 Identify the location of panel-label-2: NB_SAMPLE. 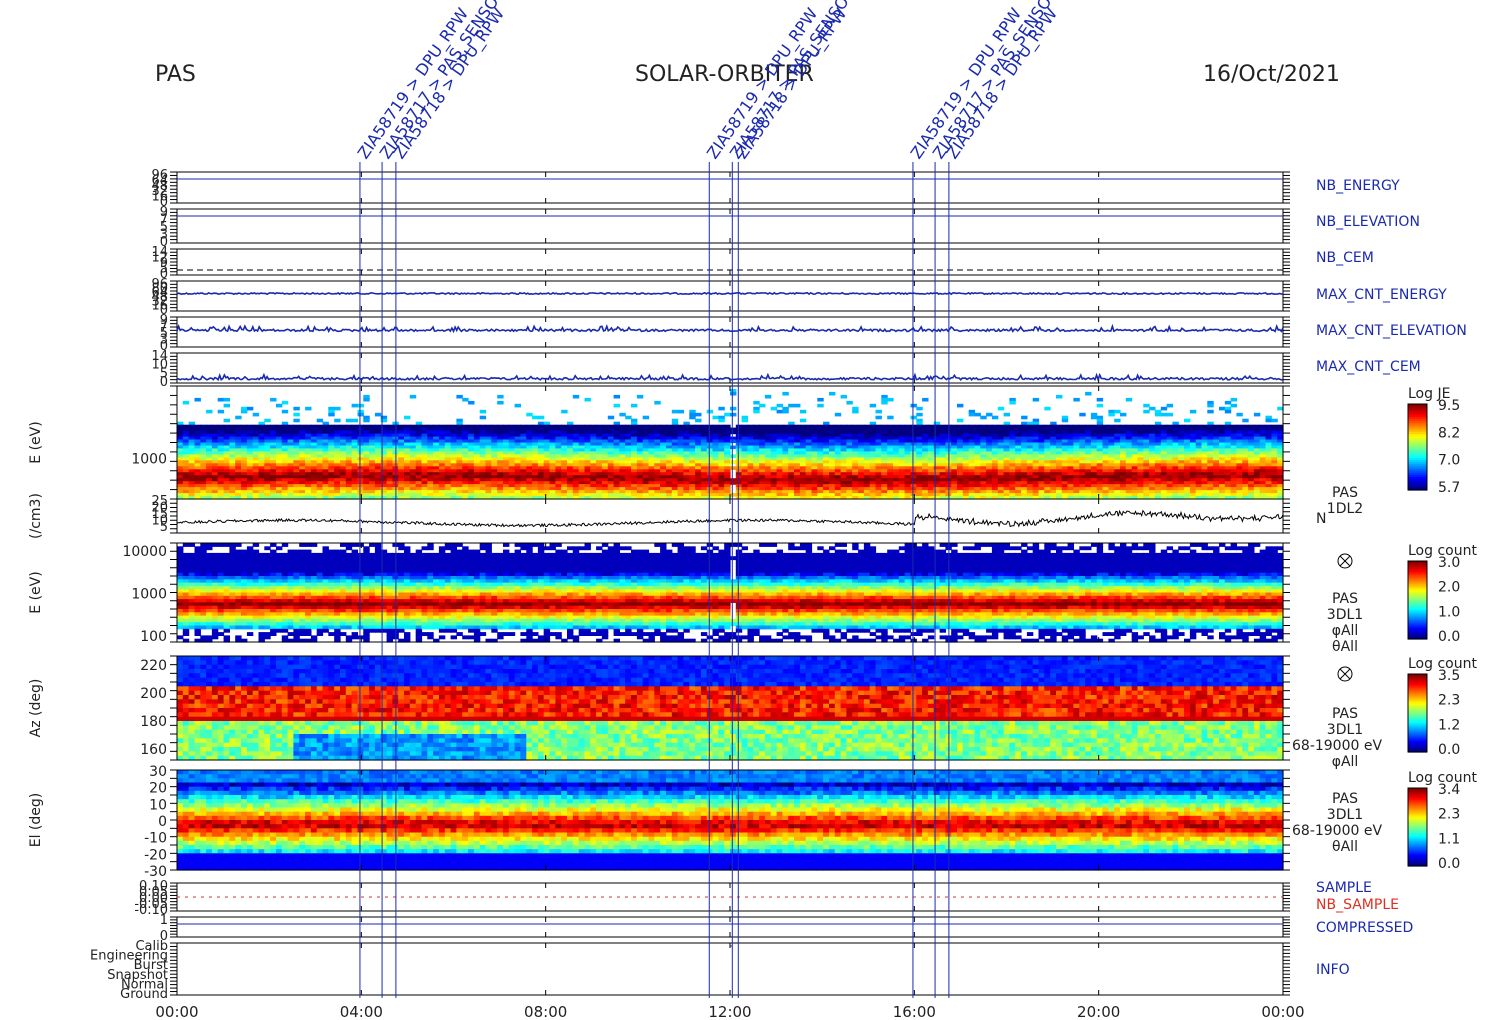
(1357, 905).